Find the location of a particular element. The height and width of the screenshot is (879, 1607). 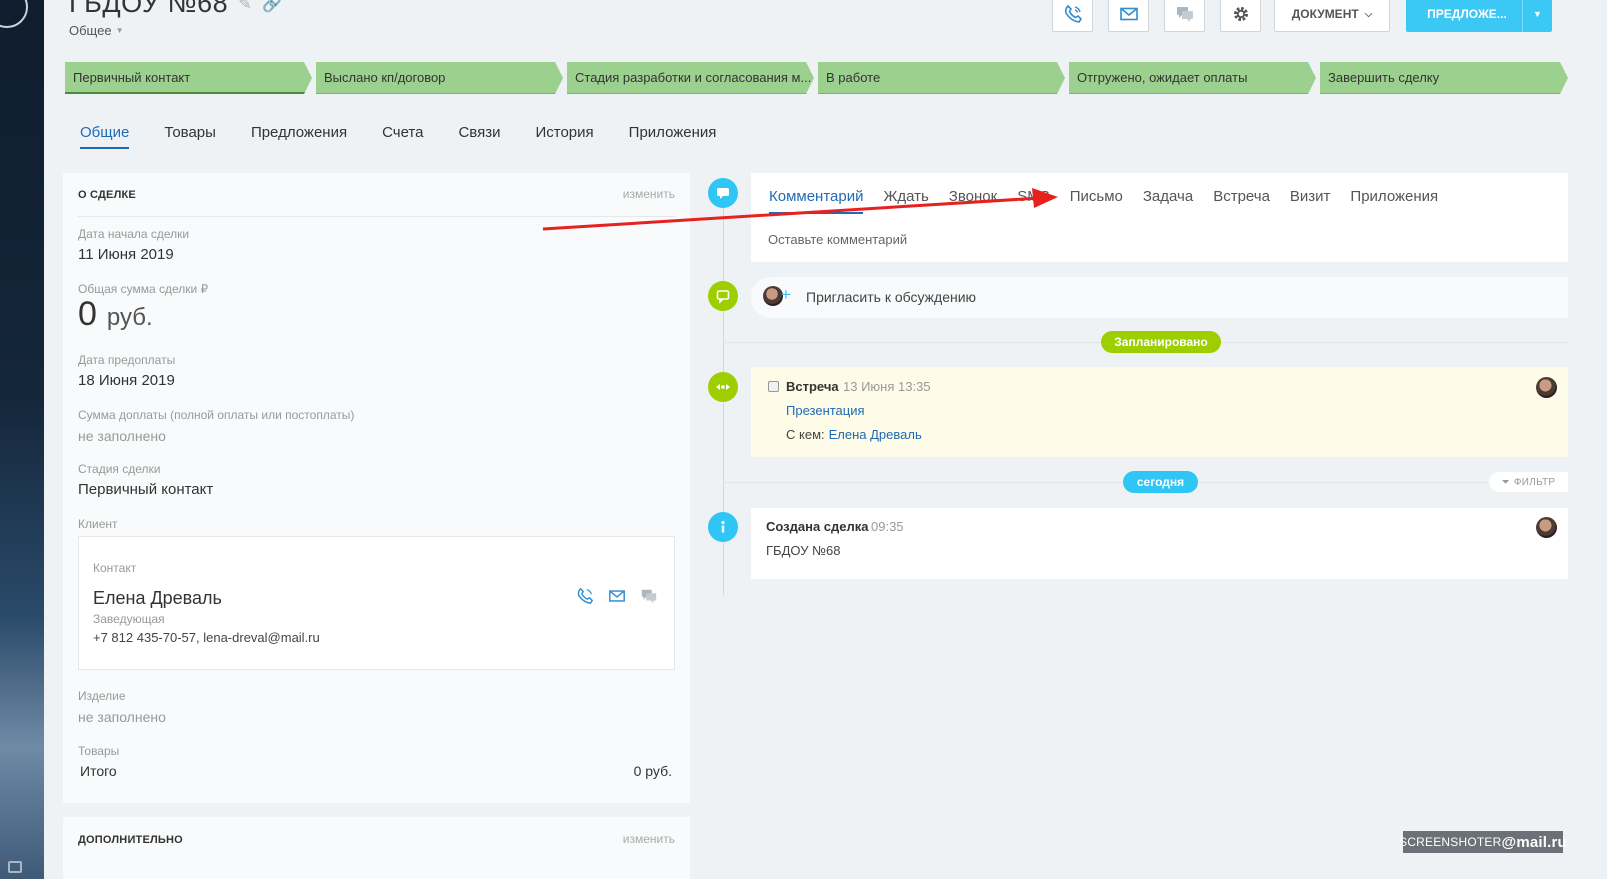

category-selector: Общее ▼ is located at coordinates (96, 30).